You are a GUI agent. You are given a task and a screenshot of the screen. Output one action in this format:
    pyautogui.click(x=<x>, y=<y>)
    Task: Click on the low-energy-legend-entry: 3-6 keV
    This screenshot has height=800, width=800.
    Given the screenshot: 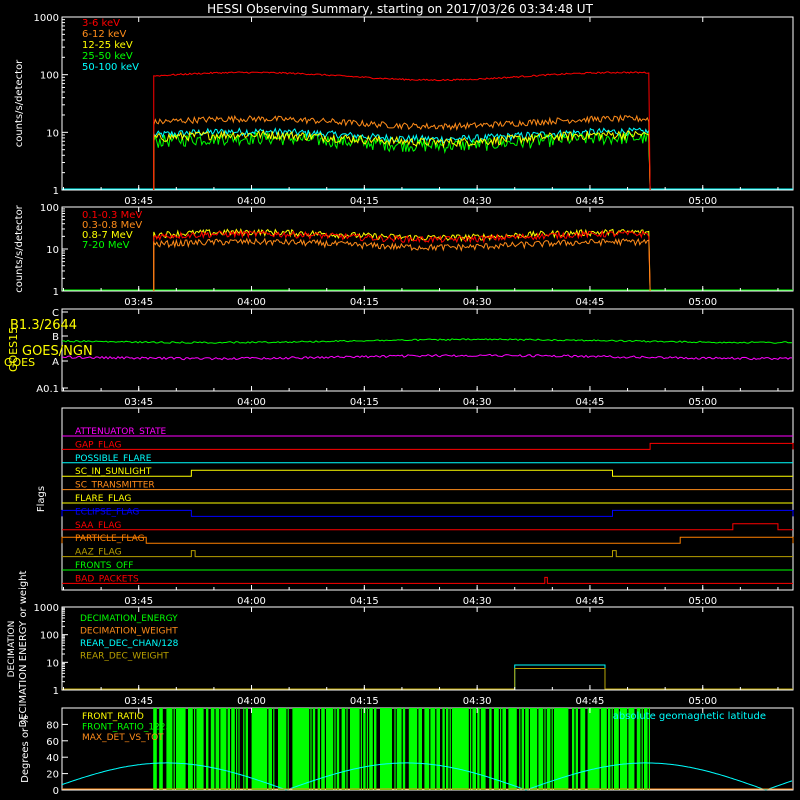 What is the action you would take?
    pyautogui.click(x=101, y=23)
    